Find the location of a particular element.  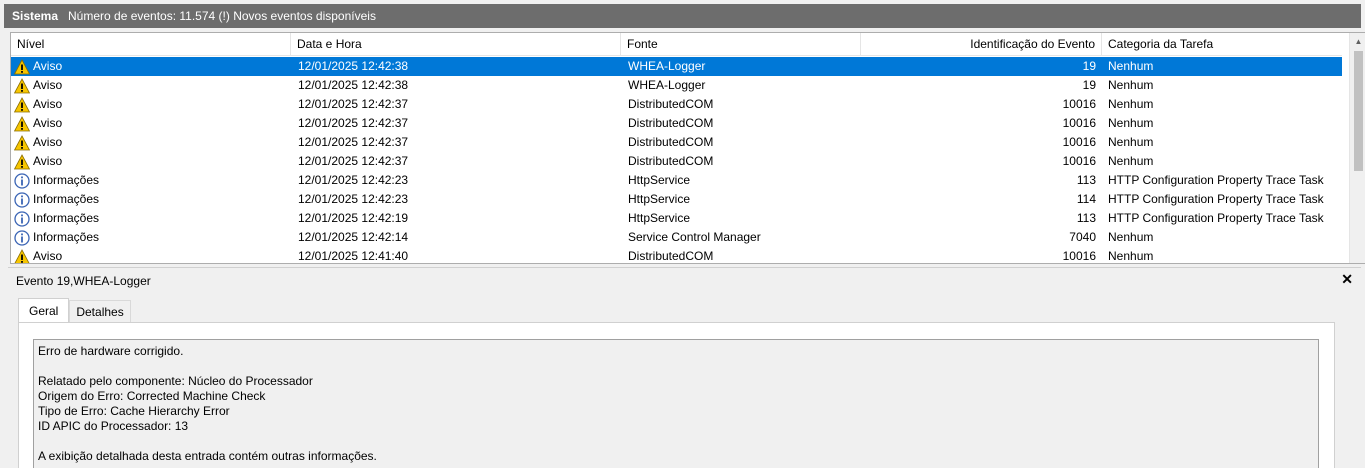

event-id-cell: 19 is located at coordinates (1089, 66).